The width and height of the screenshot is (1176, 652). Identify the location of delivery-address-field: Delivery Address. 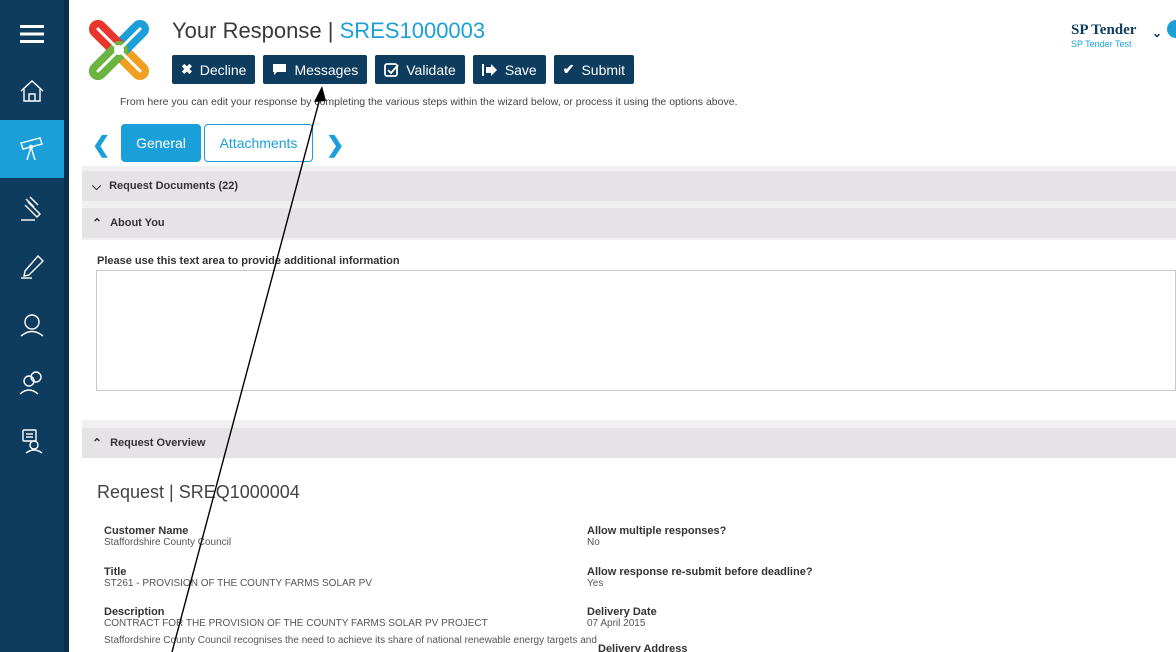
(642, 647).